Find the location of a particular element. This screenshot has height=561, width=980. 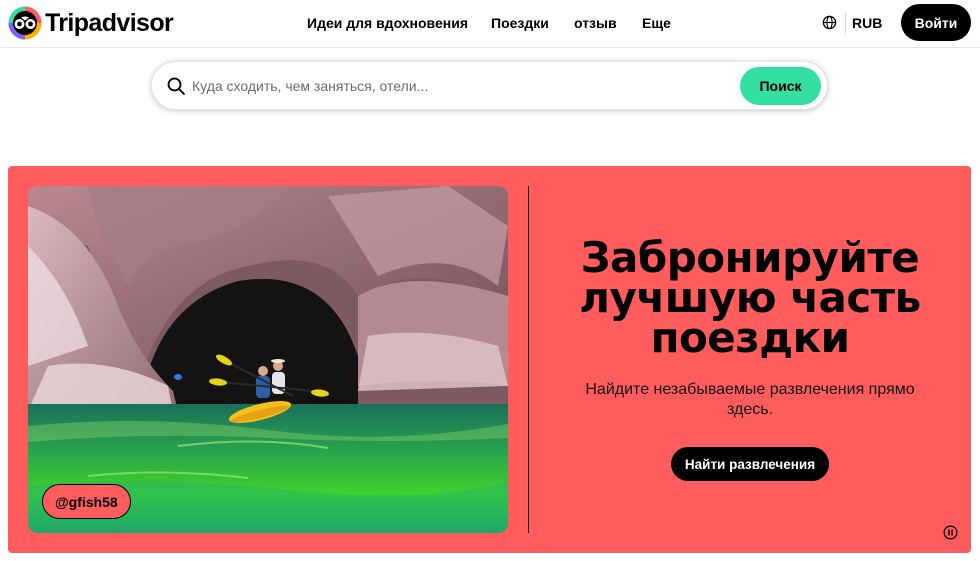

photo-credit-badge: @gfish58 is located at coordinates (86, 501).